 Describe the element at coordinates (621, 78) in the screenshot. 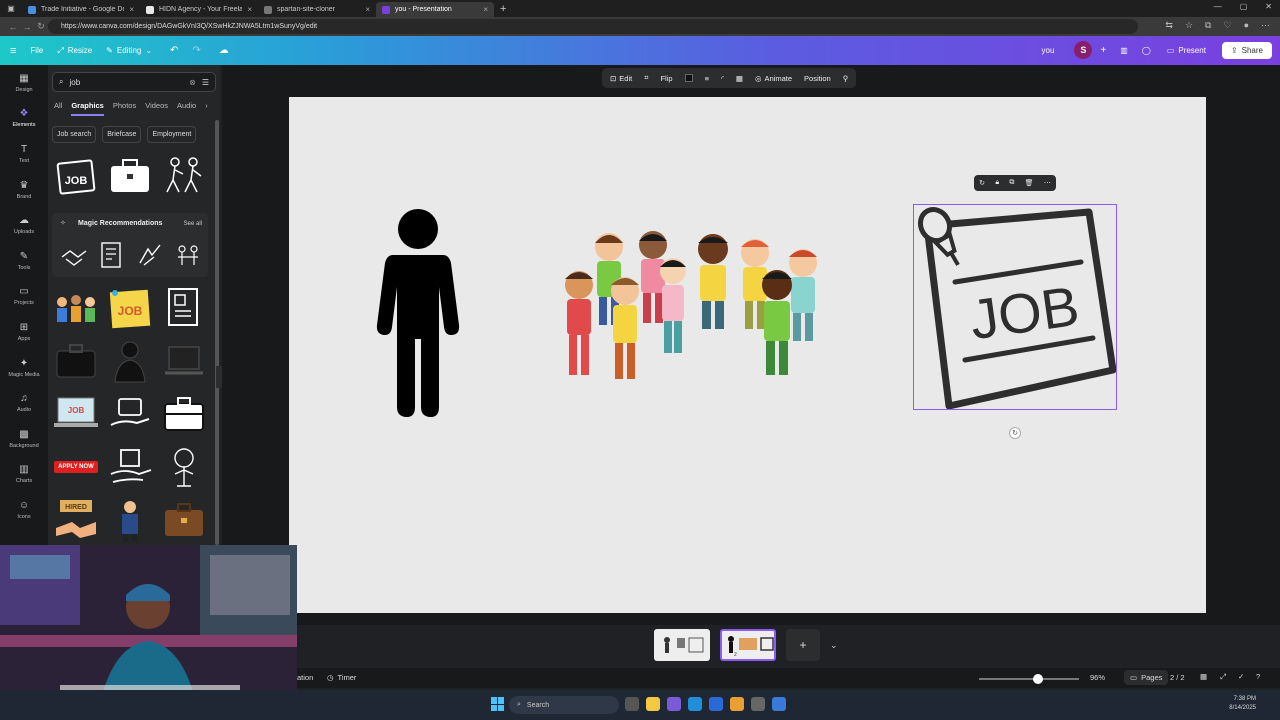

I see `edit-button: ⊡ Edit` at that location.